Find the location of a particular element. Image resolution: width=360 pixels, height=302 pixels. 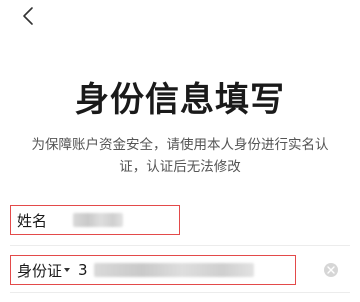

name-field: 姓名 is located at coordinates (95, 220).